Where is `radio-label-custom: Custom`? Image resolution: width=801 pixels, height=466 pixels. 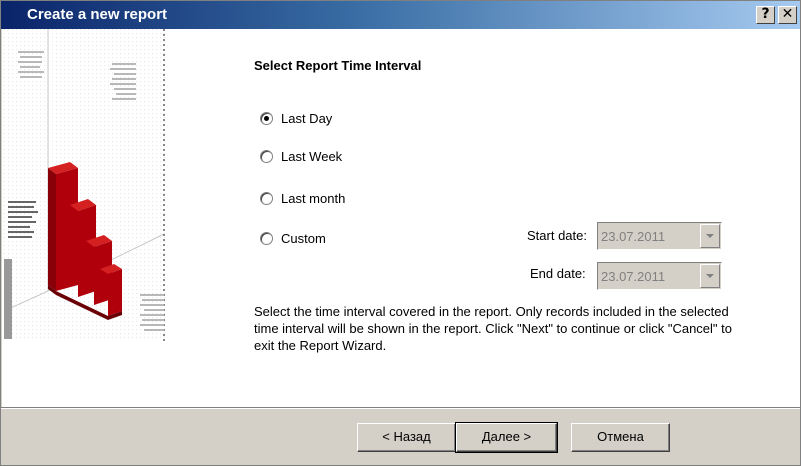 radio-label-custom: Custom is located at coordinates (303, 238).